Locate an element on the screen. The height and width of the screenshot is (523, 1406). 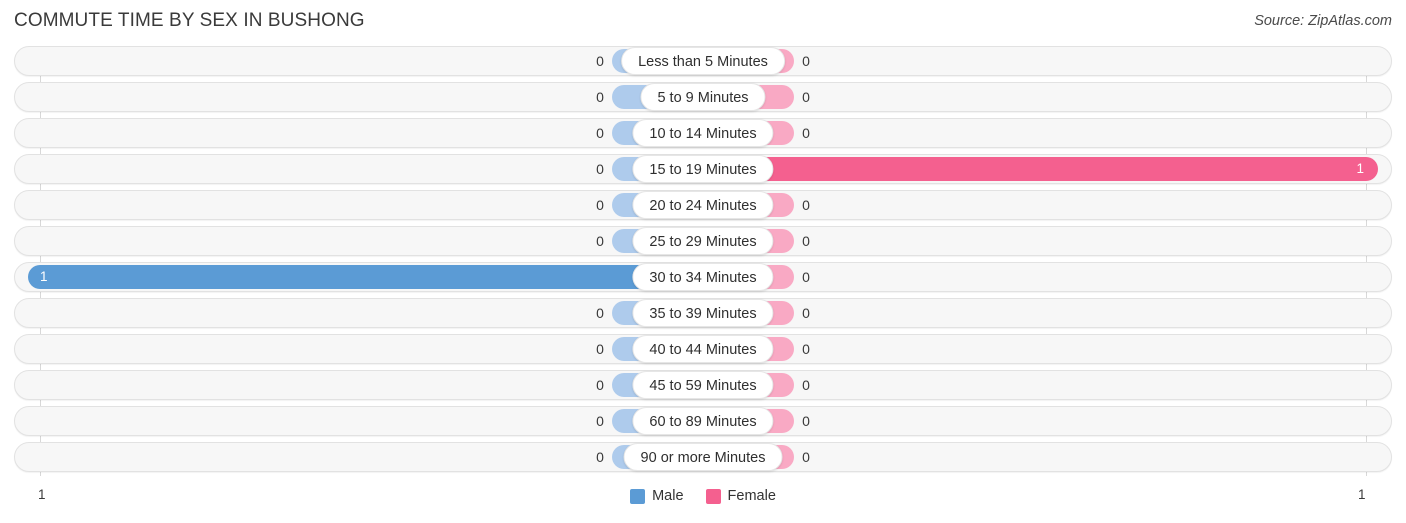
page-title: COMMUTE TIME BY SEX IN BUSHONG is located at coordinates (189, 20).